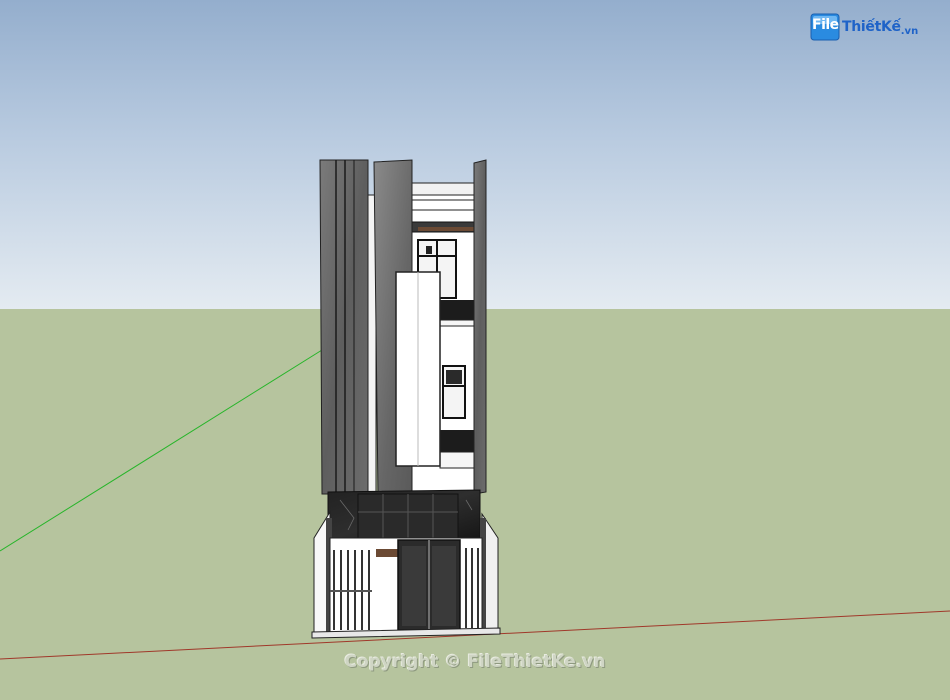 The height and width of the screenshot is (700, 950). Describe the element at coordinates (459, 441) in the screenshot. I see `second-floor-balcony-rail` at that location.